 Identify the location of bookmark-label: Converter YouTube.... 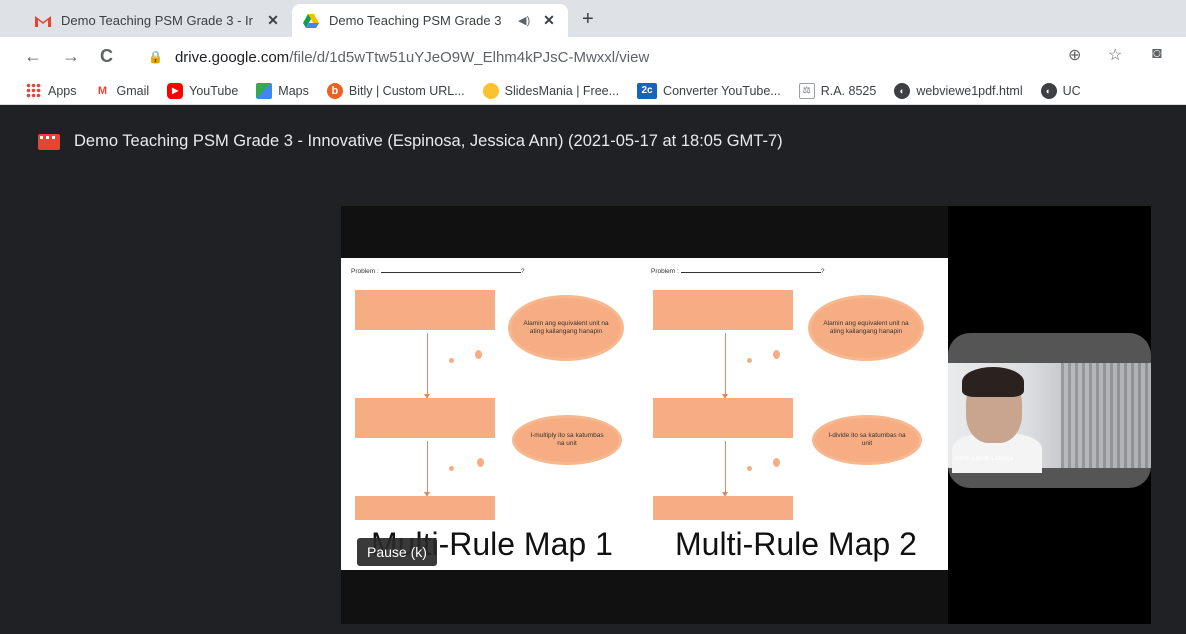
(722, 90).